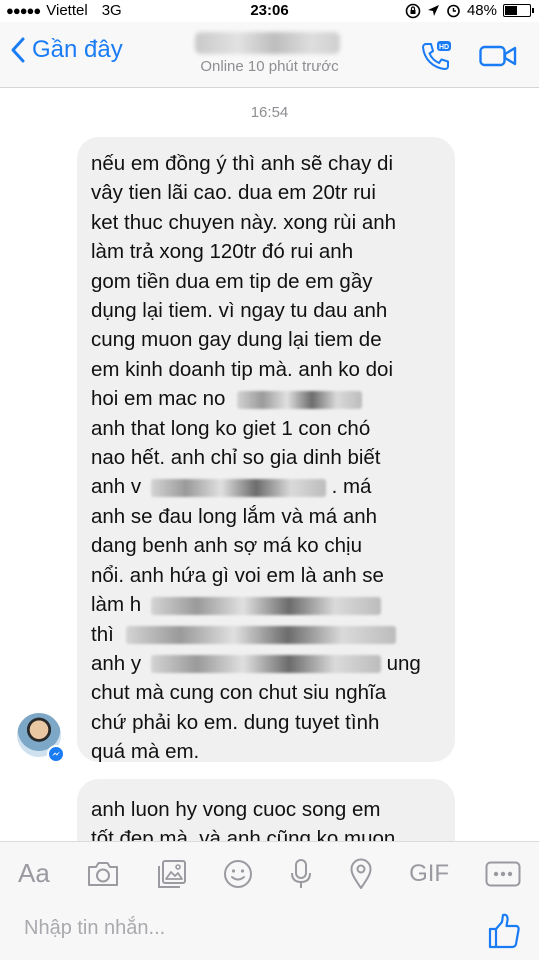  What do you see at coordinates (236, 340) in the screenshot?
I see `message-line: cung muon gay dung lại tiem de` at bounding box center [236, 340].